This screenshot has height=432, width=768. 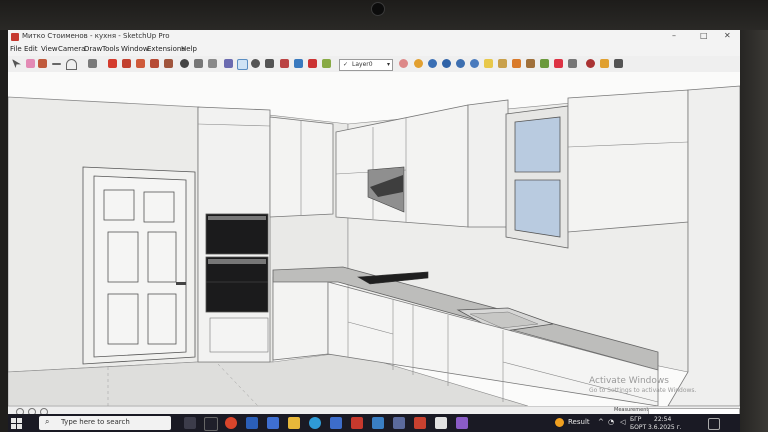 I want to click on opera-icon, so click(x=231, y=423).